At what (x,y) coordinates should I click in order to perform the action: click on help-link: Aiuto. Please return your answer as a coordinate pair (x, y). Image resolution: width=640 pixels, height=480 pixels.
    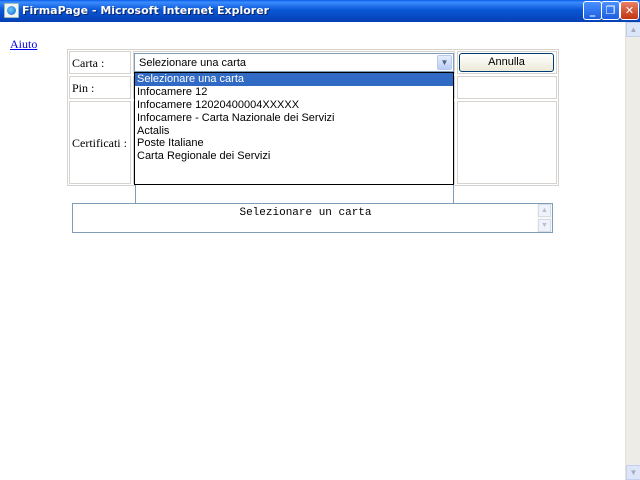
    Looking at the image, I should click on (23, 44).